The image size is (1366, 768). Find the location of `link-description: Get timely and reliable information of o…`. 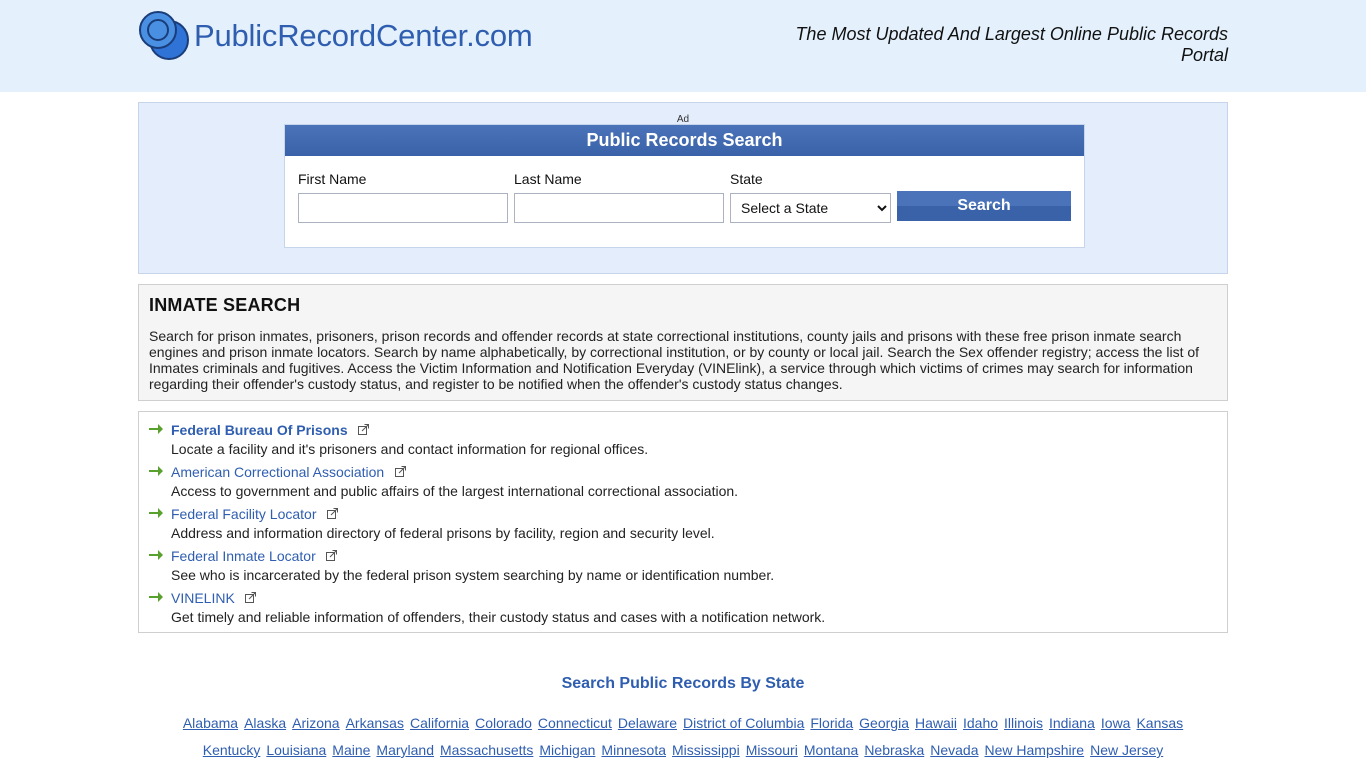

link-description: Get timely and reliable information of o… is located at coordinates (498, 617).